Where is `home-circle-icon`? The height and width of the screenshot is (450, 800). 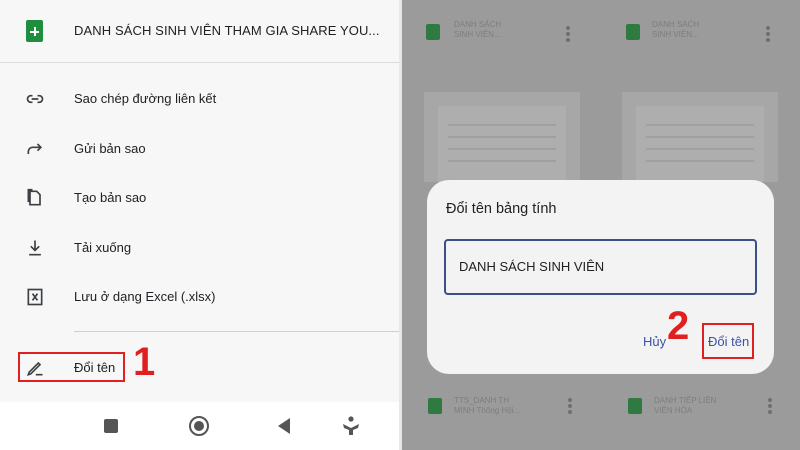 home-circle-icon is located at coordinates (199, 426).